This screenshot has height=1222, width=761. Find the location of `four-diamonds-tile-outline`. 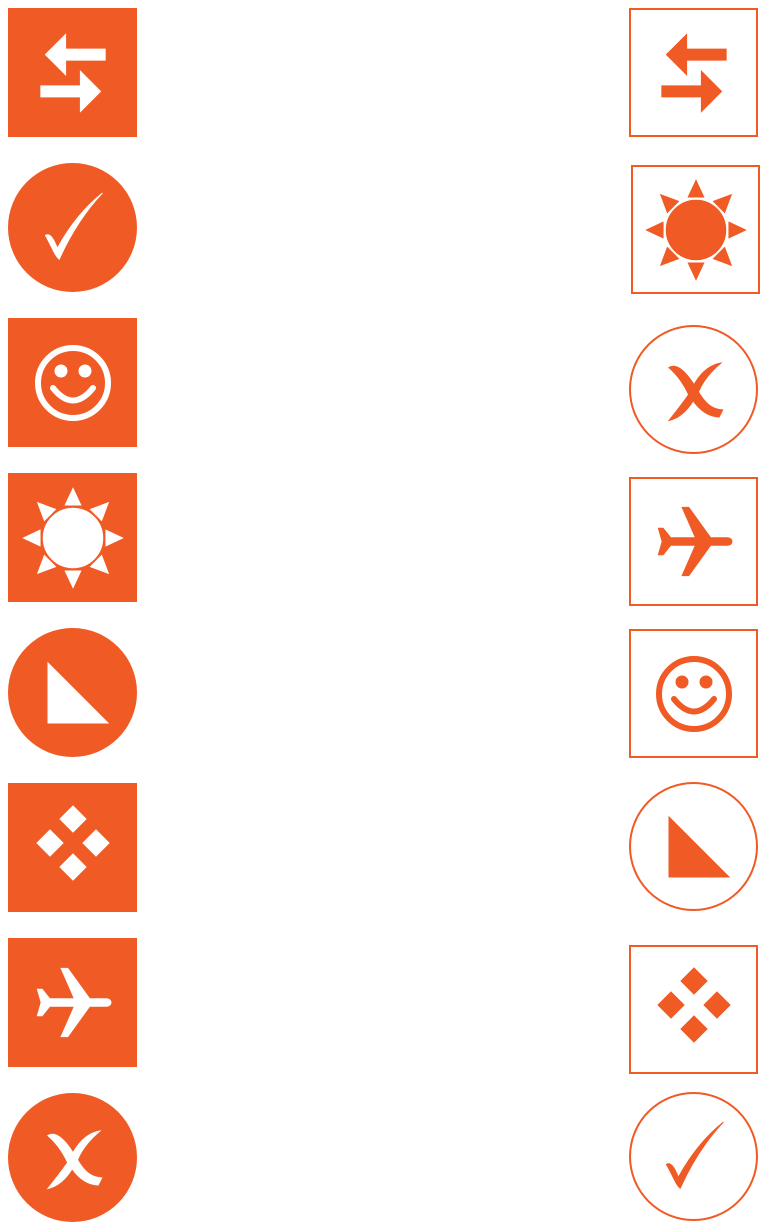

four-diamonds-tile-outline is located at coordinates (693, 1009).